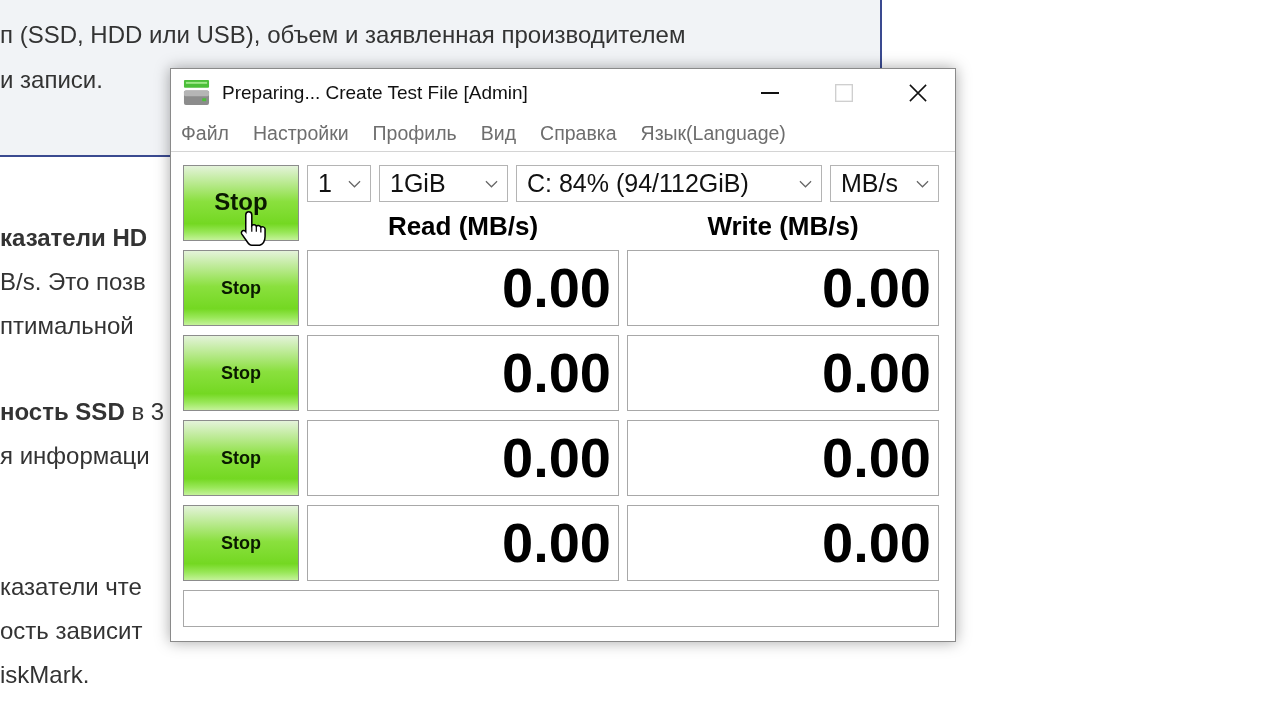  I want to click on paragraph-text: казатели HD B/s. Это позв птимальной, so click(74, 282).